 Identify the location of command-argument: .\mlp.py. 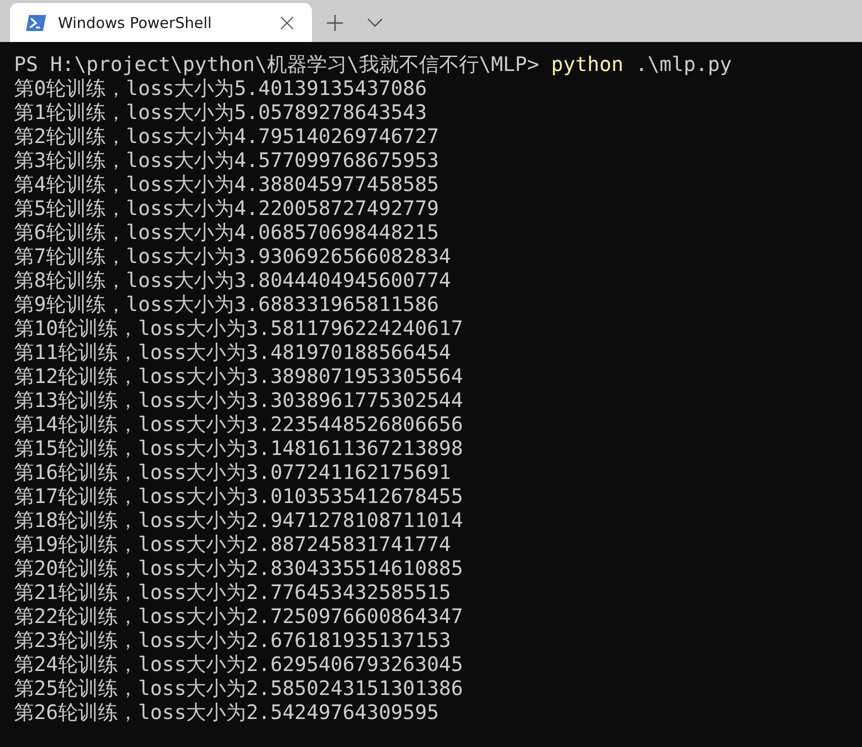
(683, 64).